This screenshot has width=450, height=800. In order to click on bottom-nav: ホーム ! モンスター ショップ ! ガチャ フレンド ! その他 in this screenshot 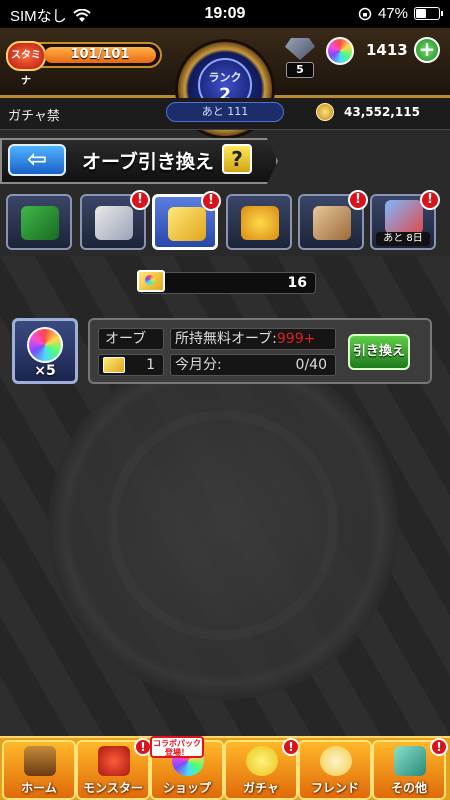, I will do `click(225, 768)`.